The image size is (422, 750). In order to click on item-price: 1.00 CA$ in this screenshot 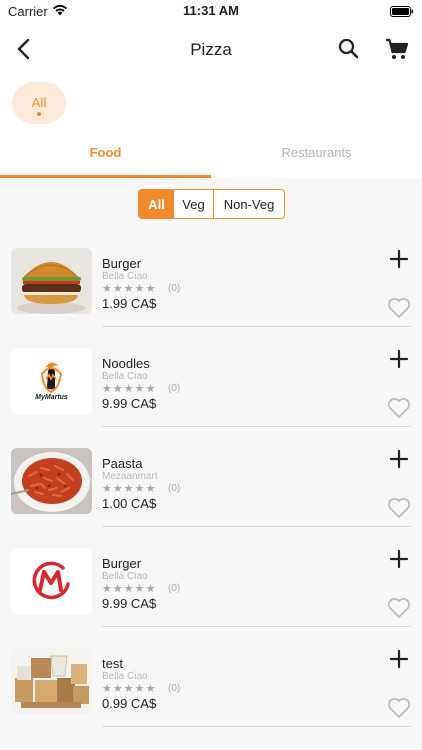, I will do `click(129, 503)`.